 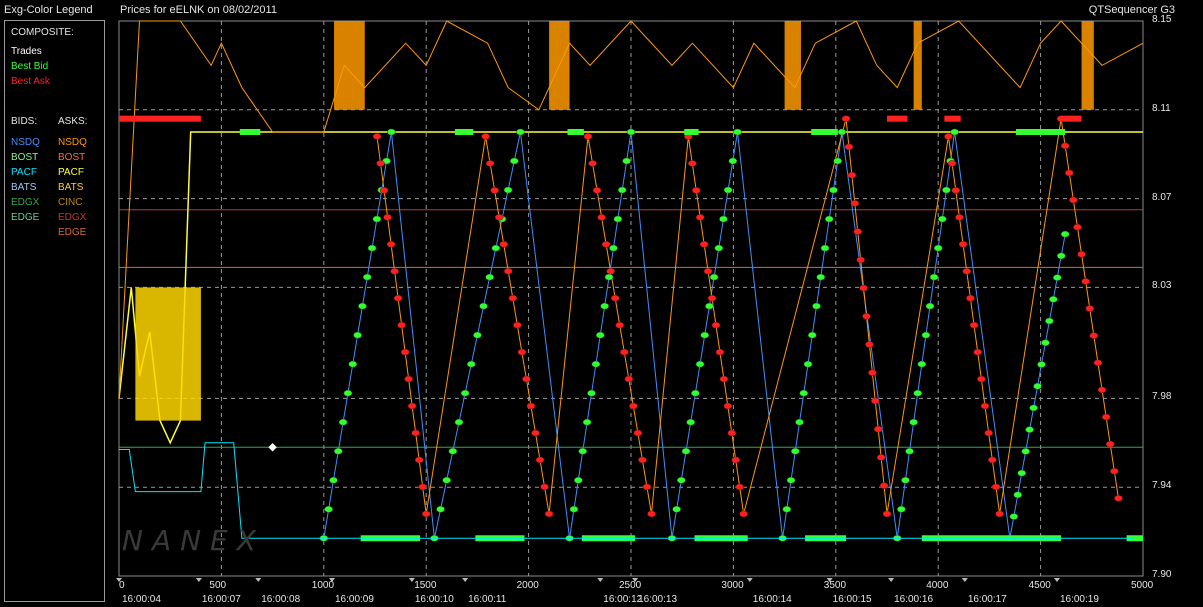 What do you see at coordinates (917, 65) in the screenshot?
I see `nsdq-ask-burst` at bounding box center [917, 65].